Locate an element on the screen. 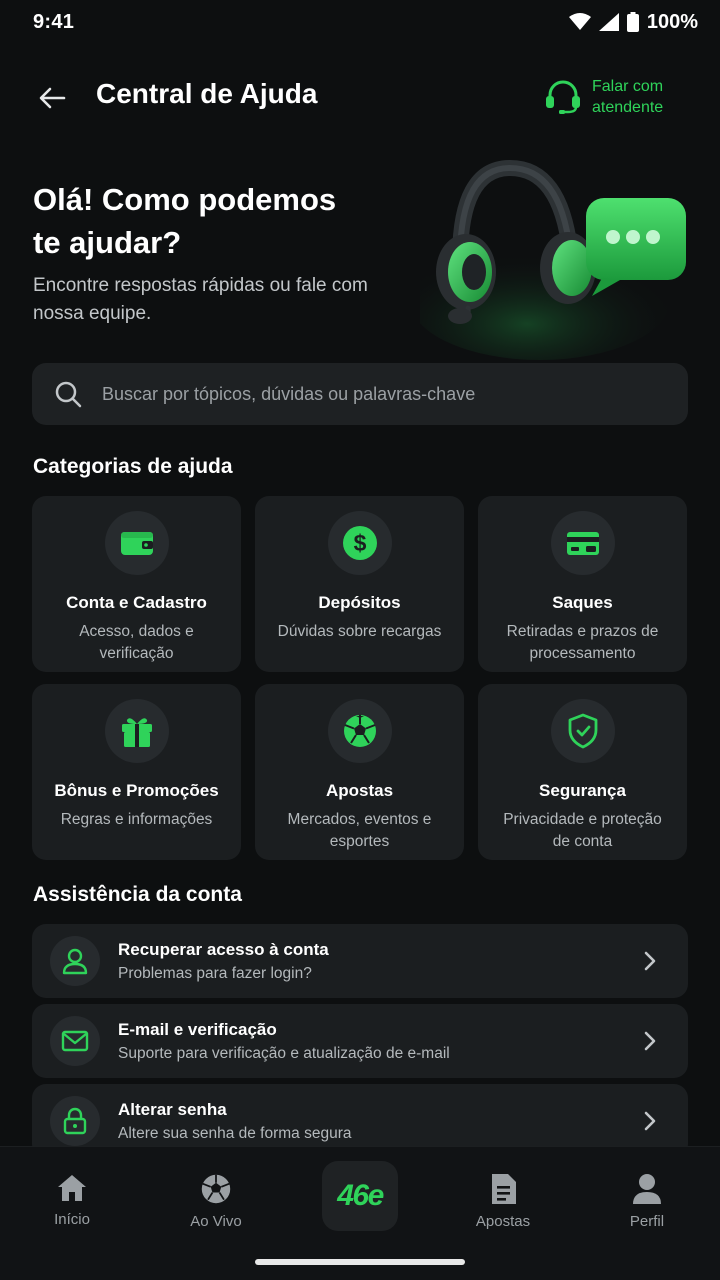  category-title: Segurança is located at coordinates (582, 790).